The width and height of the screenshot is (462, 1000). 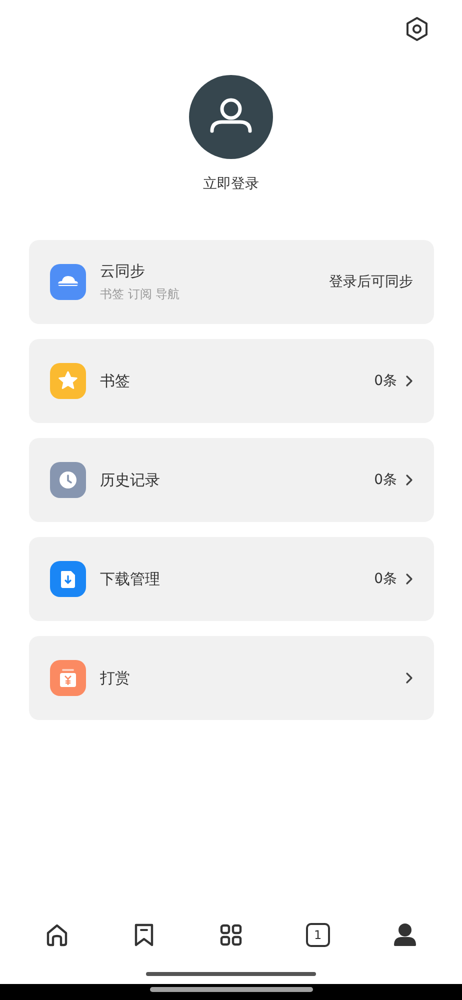 What do you see at coordinates (68, 678) in the screenshot?
I see `gift-icon` at bounding box center [68, 678].